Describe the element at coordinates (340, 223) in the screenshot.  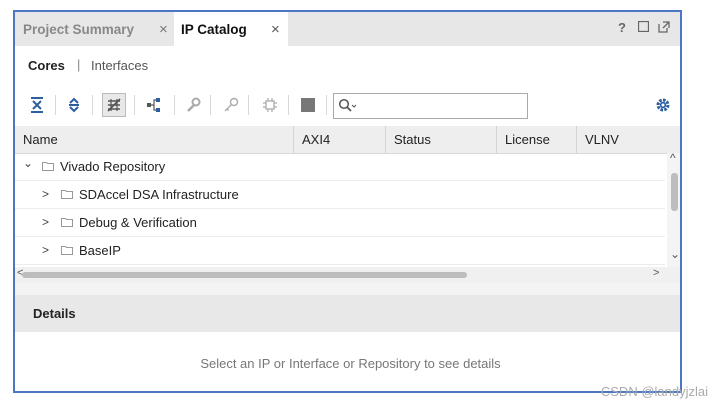
I see `tree-row-debug-verification: > Debug & Verification` at that location.